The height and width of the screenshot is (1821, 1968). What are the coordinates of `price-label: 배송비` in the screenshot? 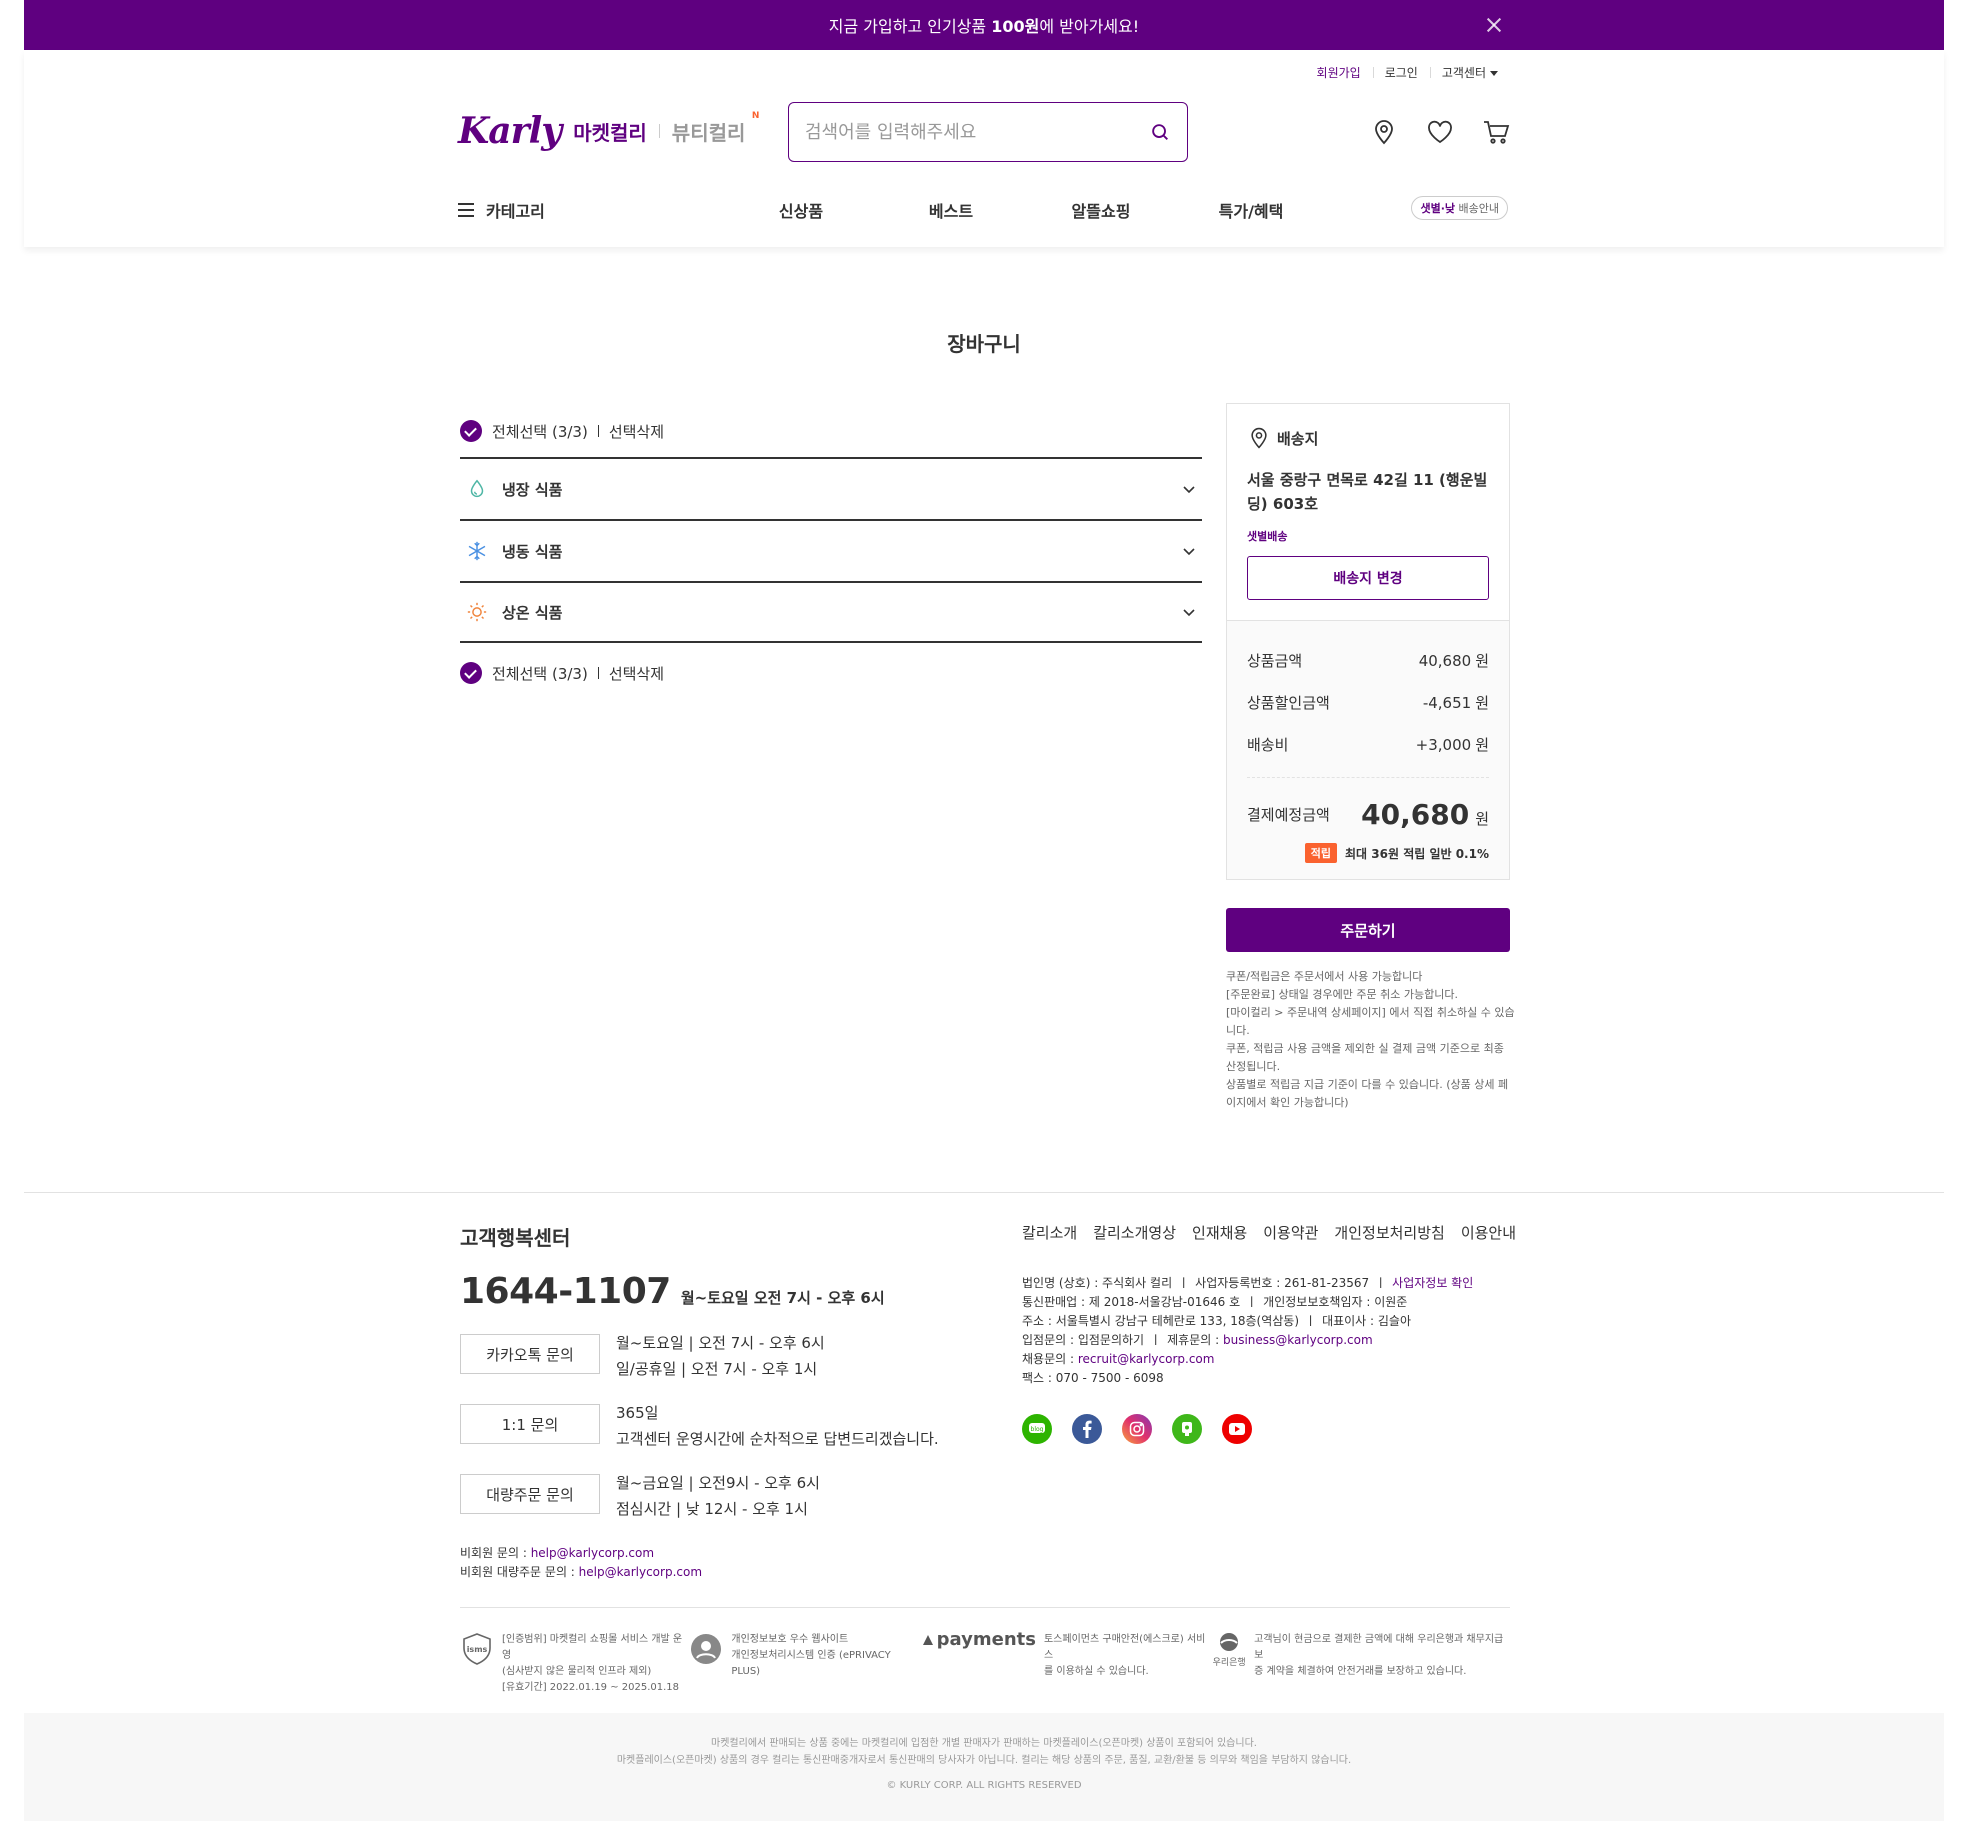 It's located at (1268, 744).